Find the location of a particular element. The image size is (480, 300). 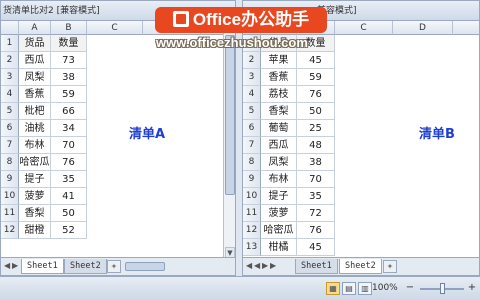

row-header: 8 is located at coordinates (10, 162).